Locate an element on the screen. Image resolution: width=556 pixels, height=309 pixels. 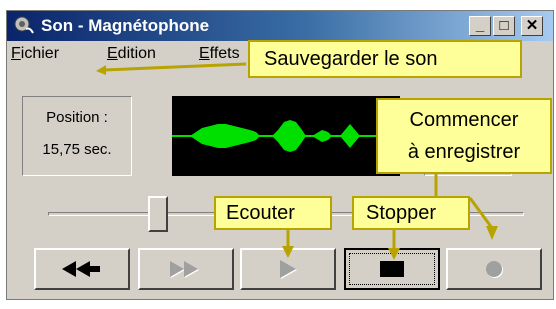
play-icon is located at coordinates (288, 269).